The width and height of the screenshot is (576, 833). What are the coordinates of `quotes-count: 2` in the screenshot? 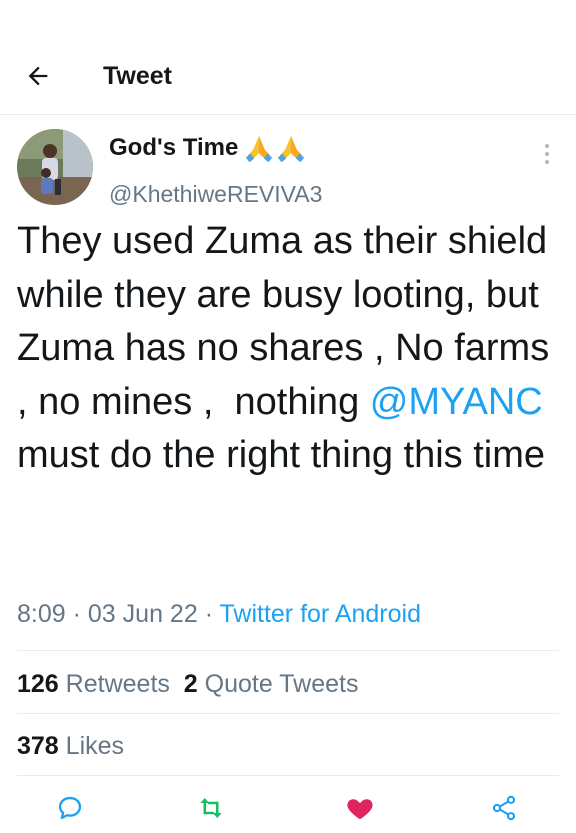 It's located at (190, 684).